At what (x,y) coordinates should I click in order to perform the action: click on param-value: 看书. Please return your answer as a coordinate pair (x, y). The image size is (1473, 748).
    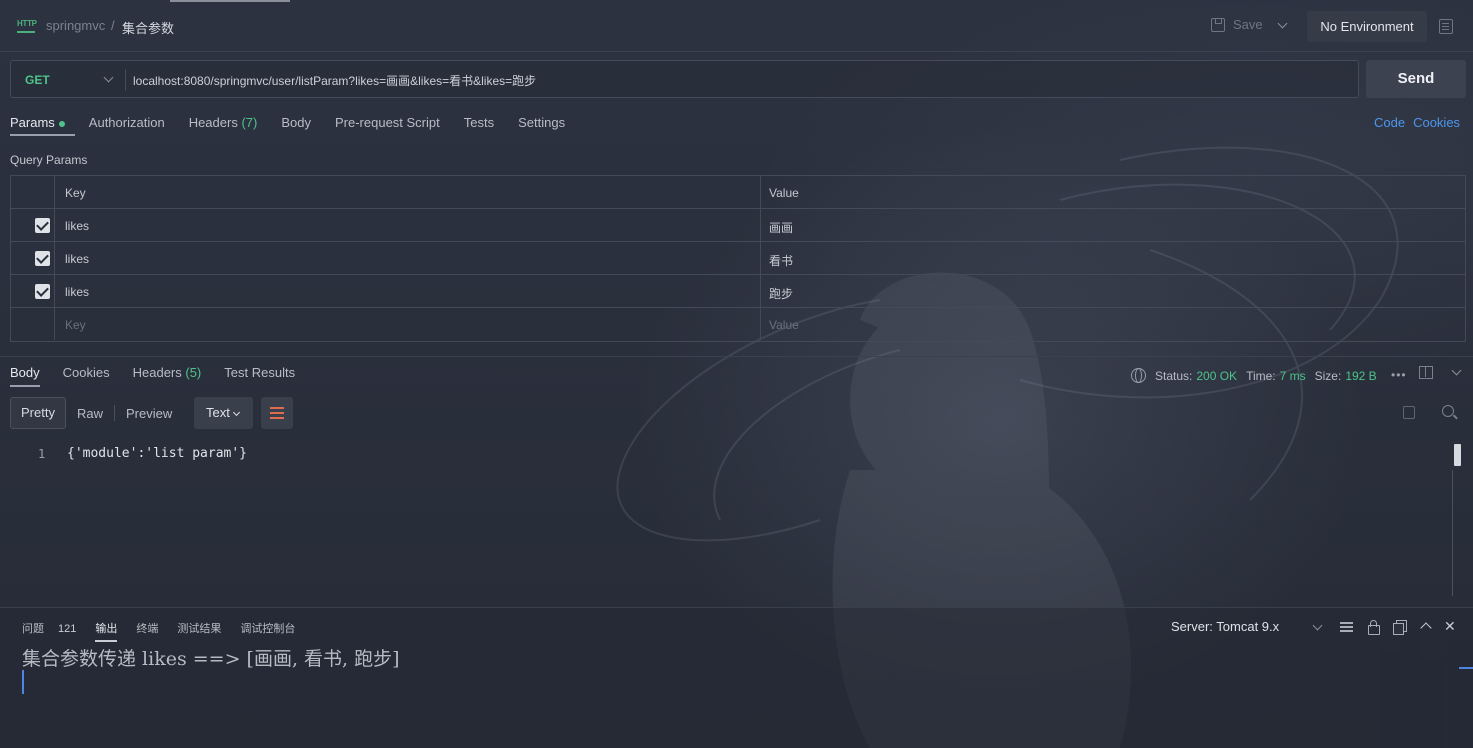
    Looking at the image, I should click on (781, 260).